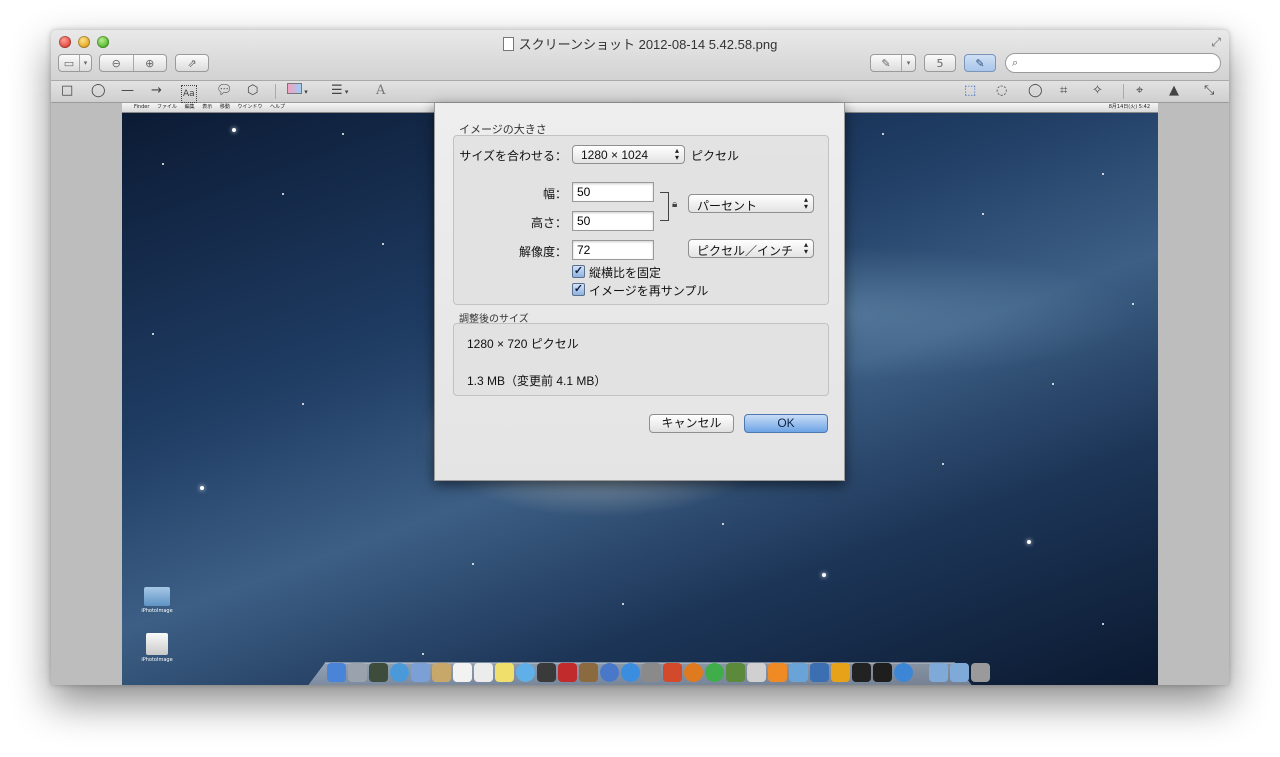 The width and height of the screenshot is (1280, 757). I want to click on smart-lasso-icon: ⌗, so click(1063, 91).